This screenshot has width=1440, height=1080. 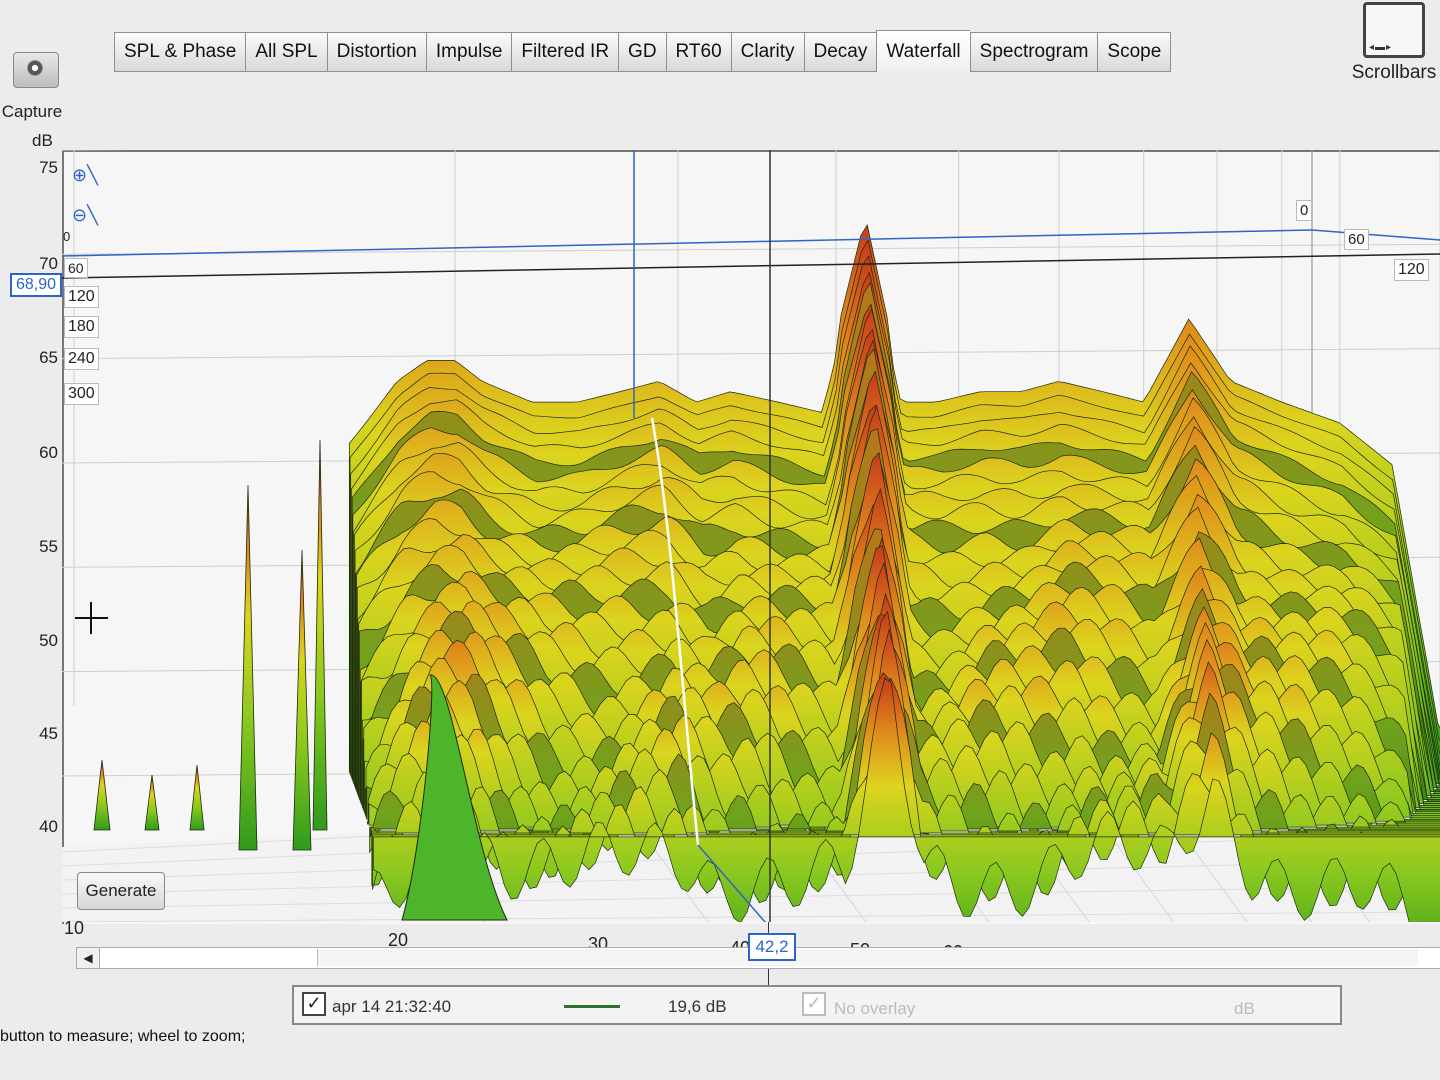 I want to click on time-label: 120, so click(x=81, y=297).